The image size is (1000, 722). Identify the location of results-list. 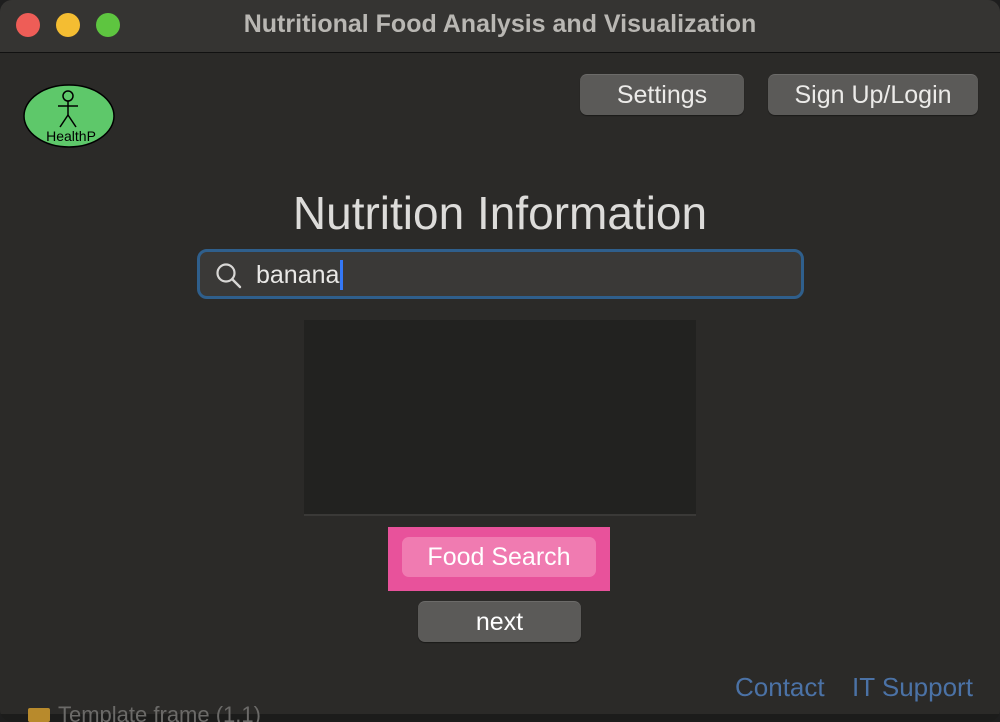
(500, 418).